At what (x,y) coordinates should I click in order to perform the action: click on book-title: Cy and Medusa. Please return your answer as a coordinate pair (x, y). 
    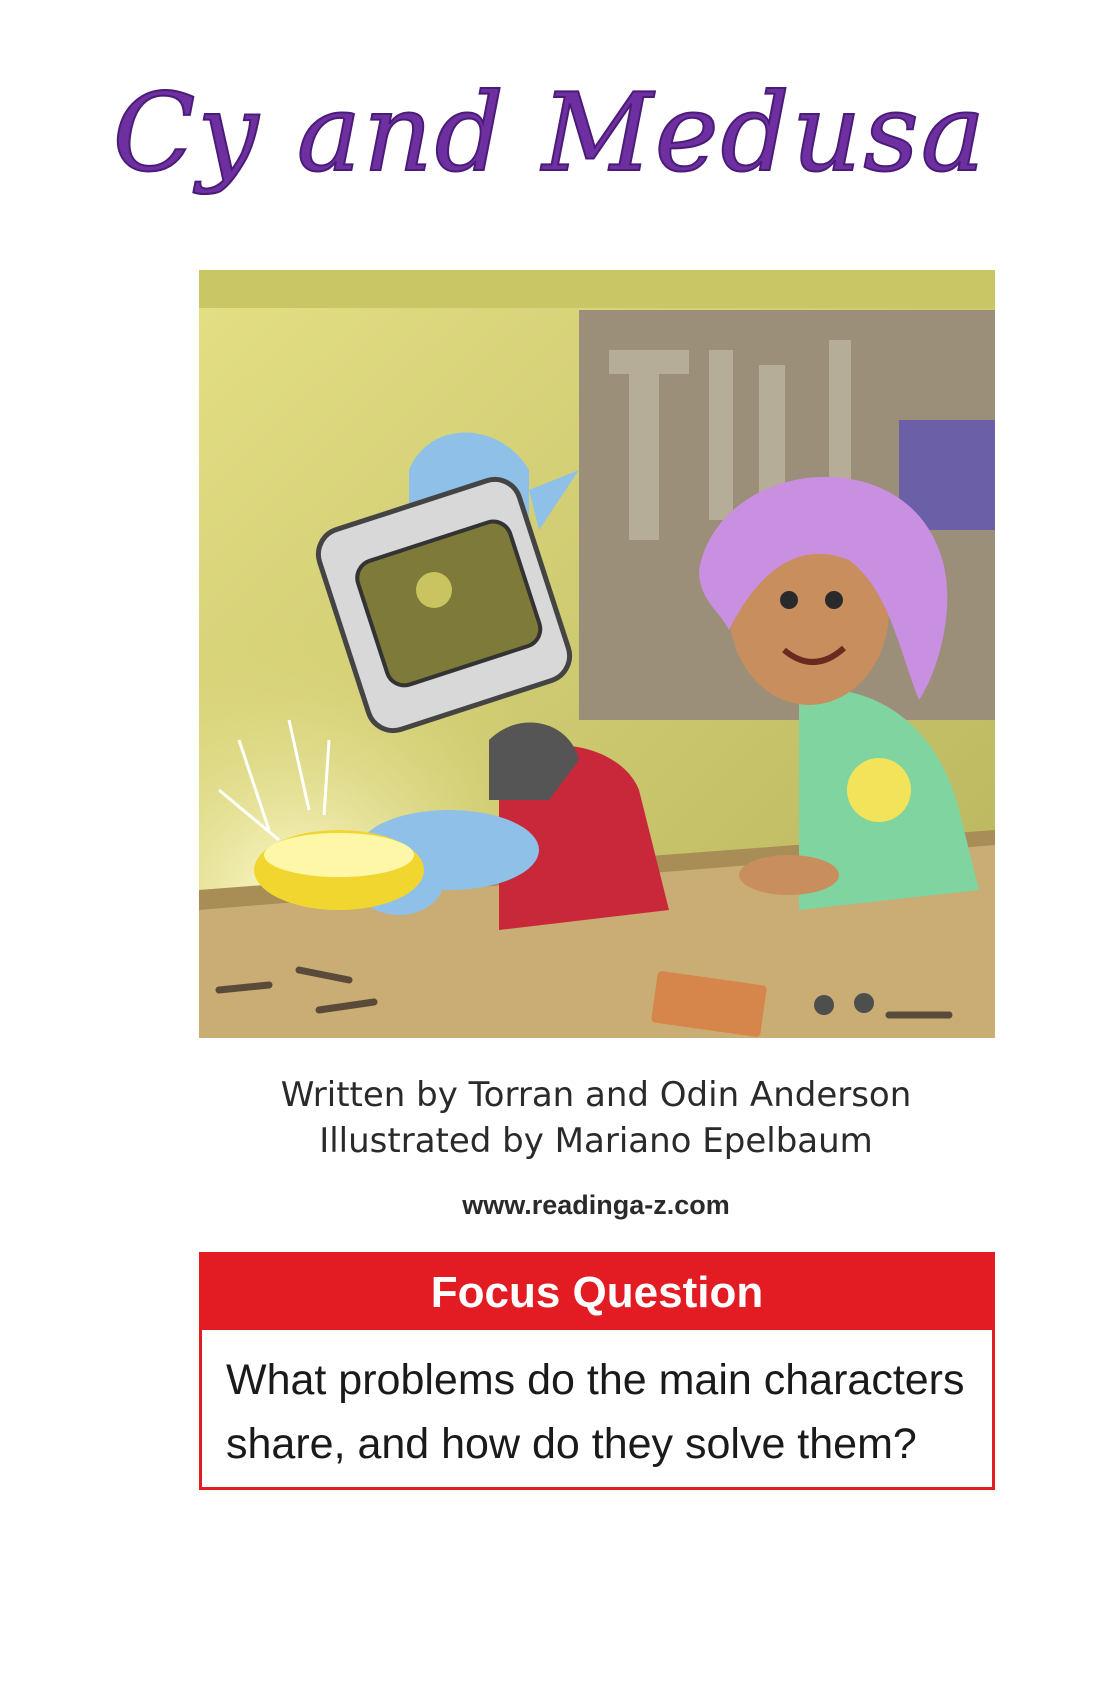
    Looking at the image, I should click on (550, 133).